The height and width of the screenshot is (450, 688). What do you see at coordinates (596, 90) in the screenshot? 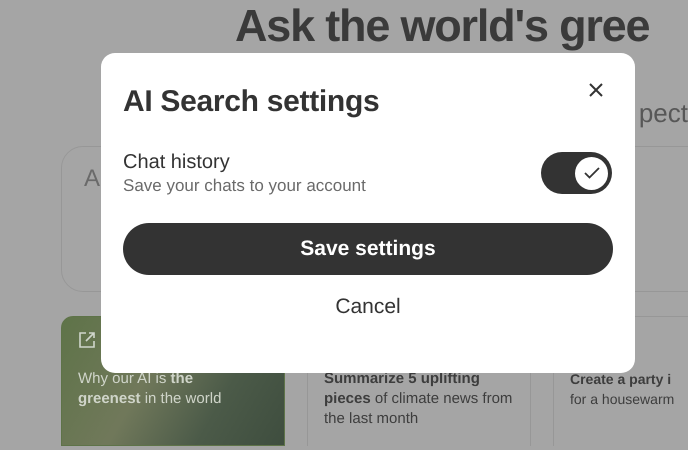
I see `close-icon` at bounding box center [596, 90].